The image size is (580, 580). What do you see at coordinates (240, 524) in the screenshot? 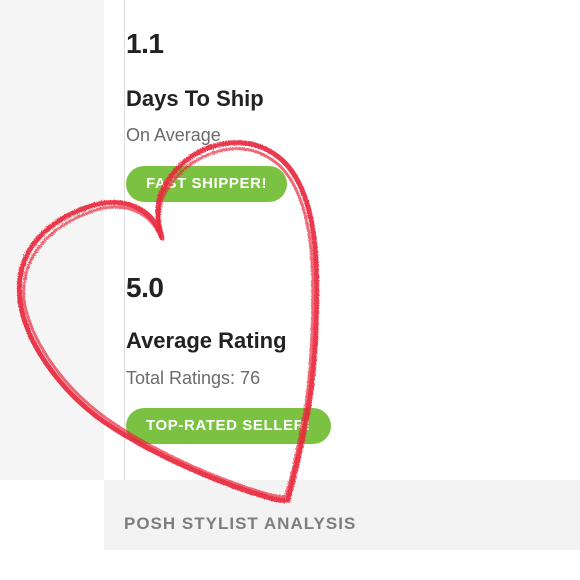
I see `section-title: POSH STYLIST ANALYSIS` at bounding box center [240, 524].